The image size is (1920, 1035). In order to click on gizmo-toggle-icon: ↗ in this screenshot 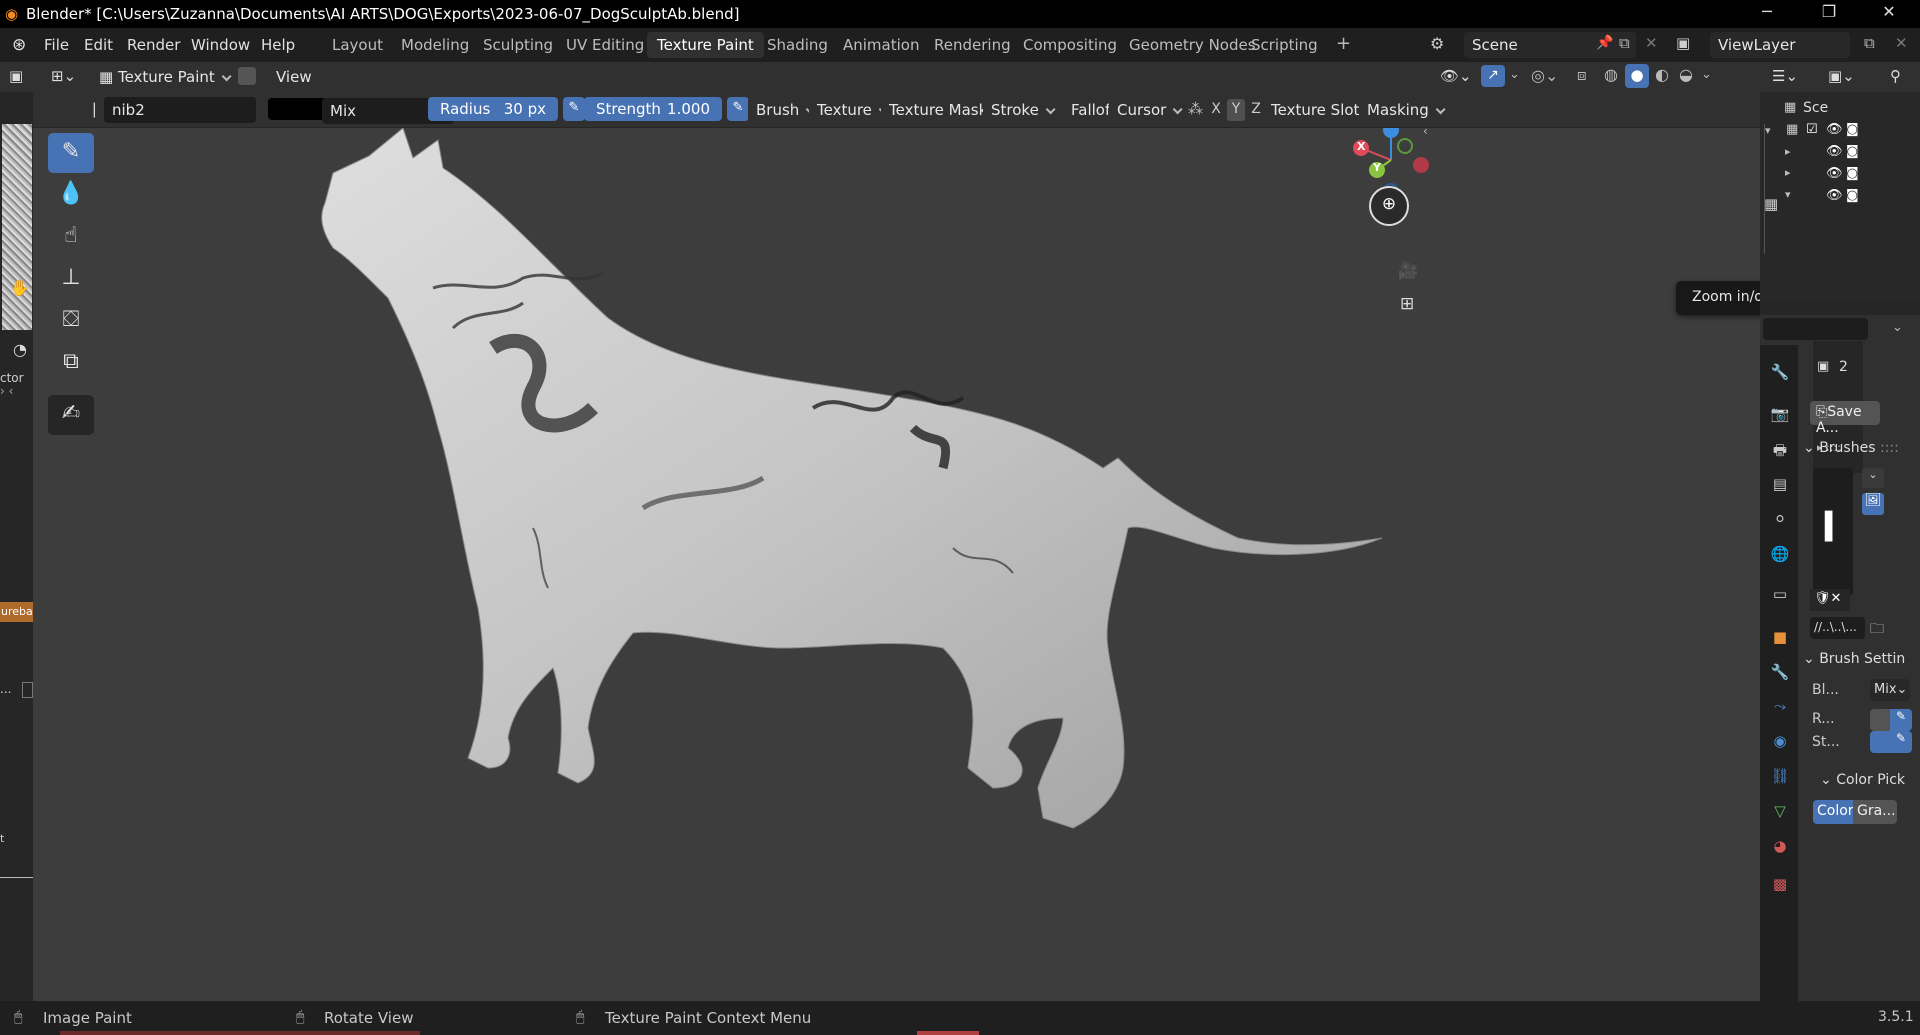, I will do `click(1493, 76)`.